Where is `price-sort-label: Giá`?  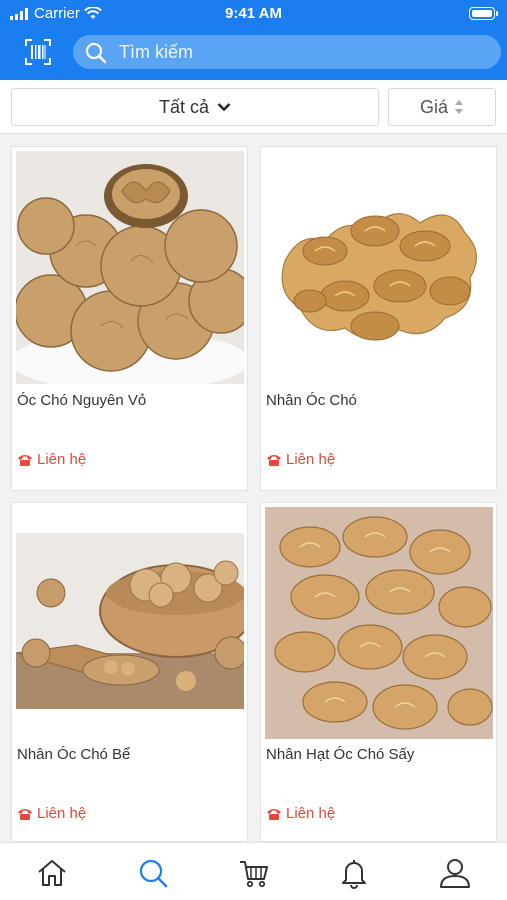 price-sort-label: Giá is located at coordinates (433, 106).